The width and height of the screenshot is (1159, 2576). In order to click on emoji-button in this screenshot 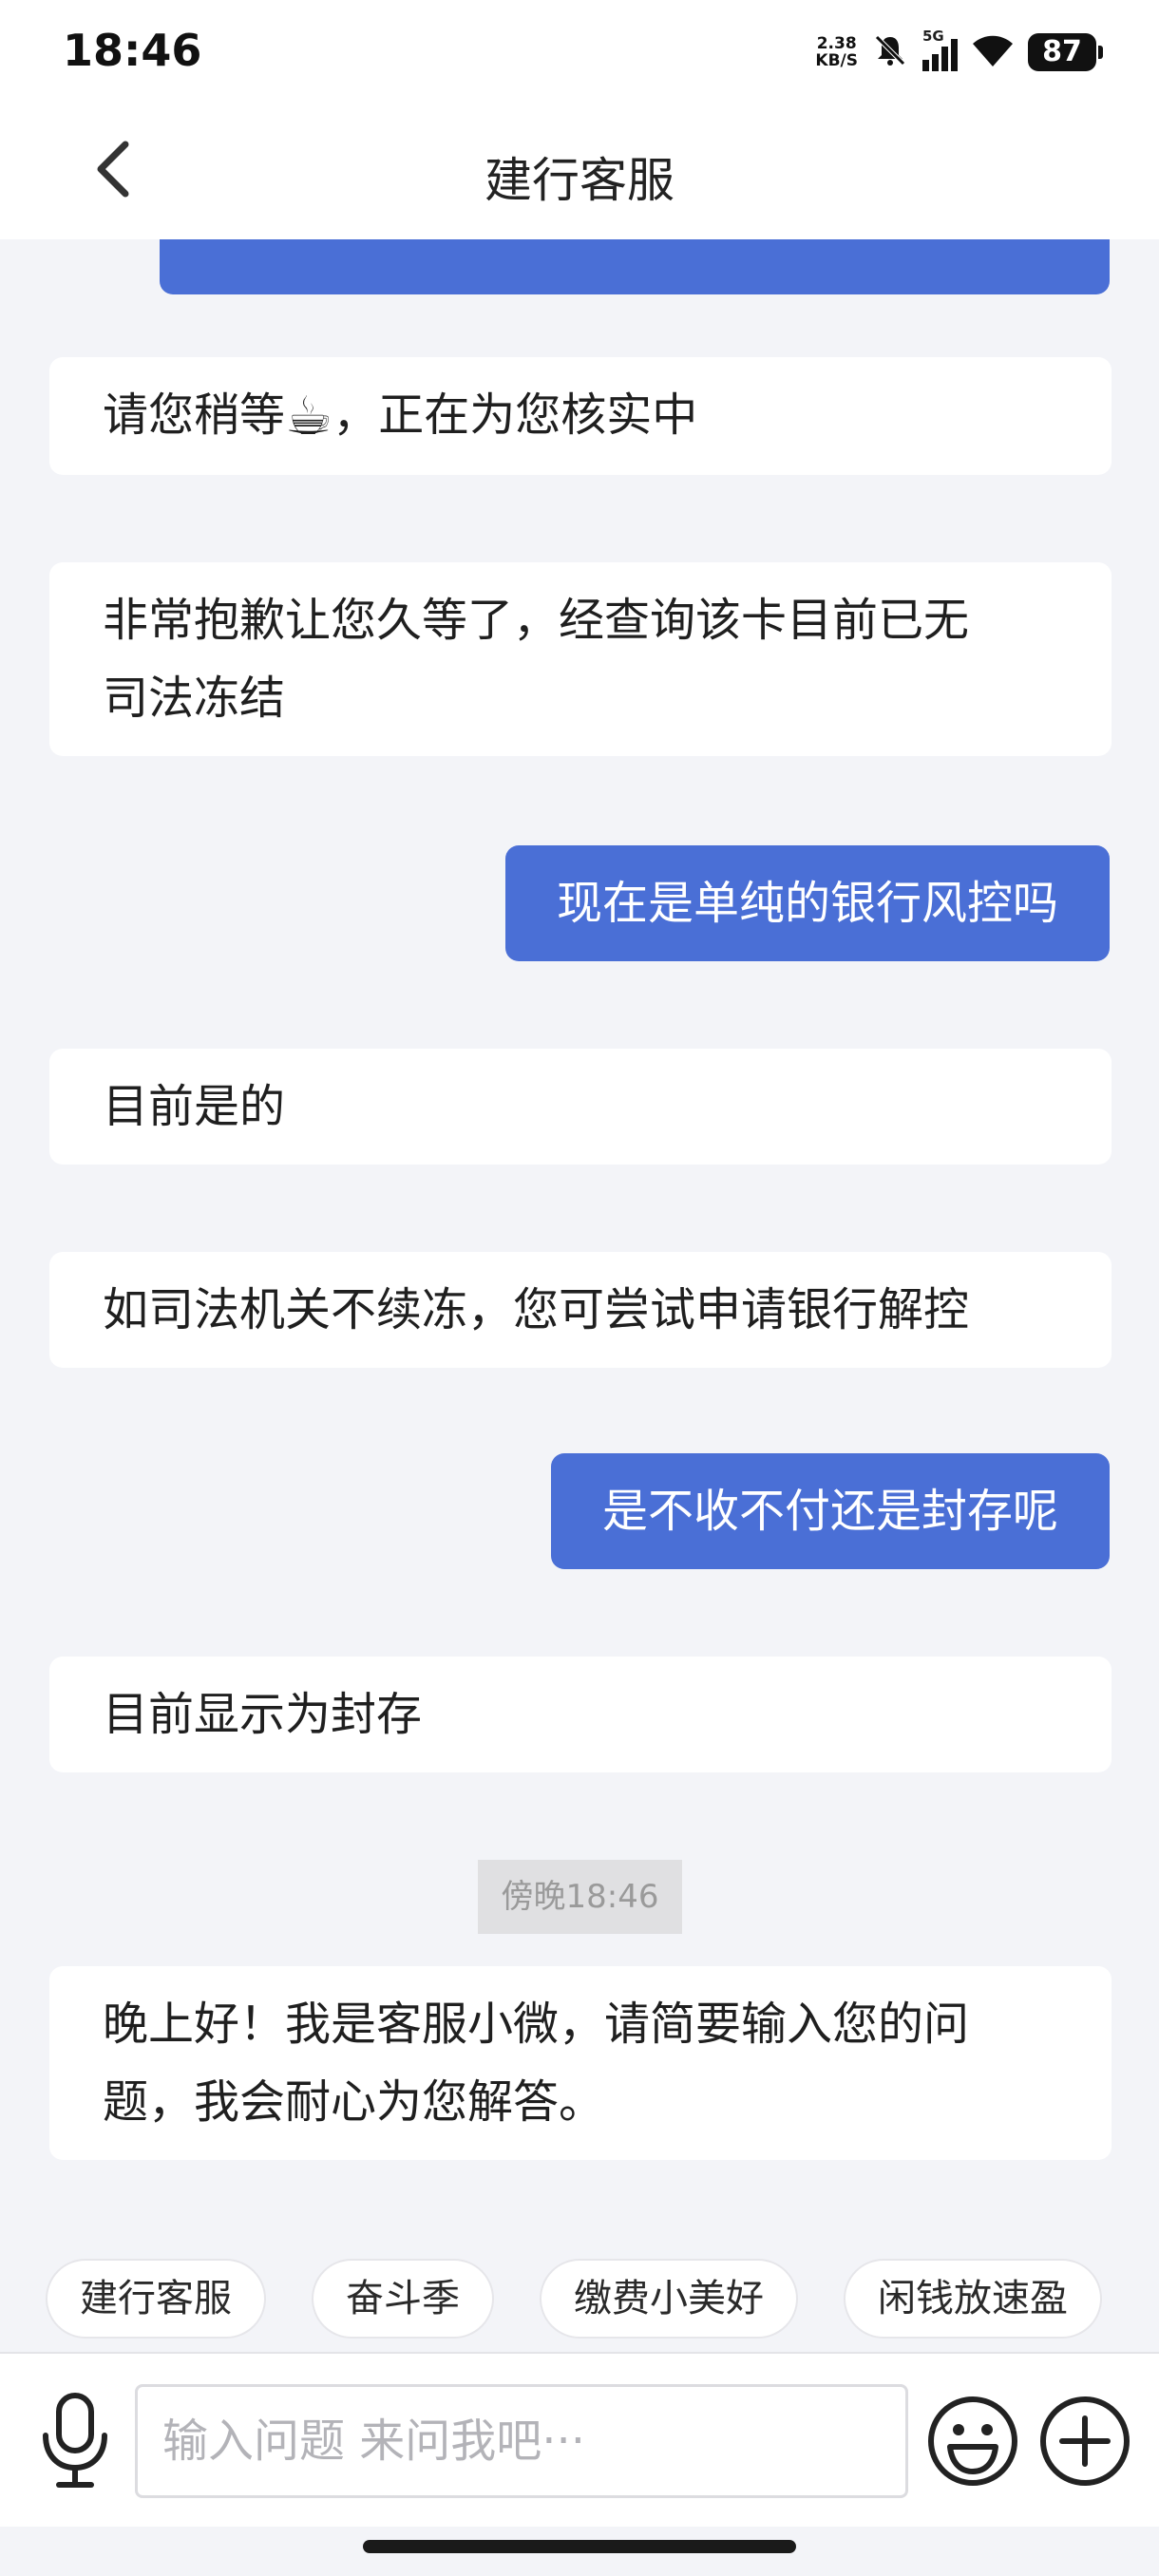, I will do `click(972, 2441)`.